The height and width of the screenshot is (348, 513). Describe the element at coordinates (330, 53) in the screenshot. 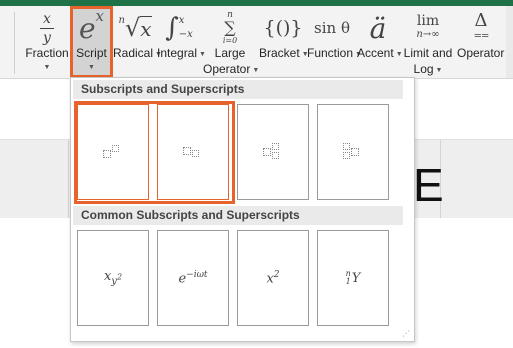

I see `function-label: Function` at that location.